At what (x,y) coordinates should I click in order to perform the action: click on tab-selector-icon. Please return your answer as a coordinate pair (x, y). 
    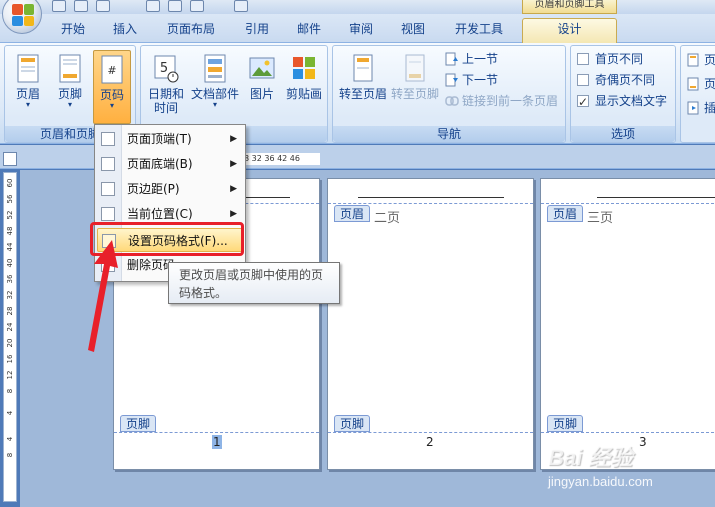
    Looking at the image, I should click on (10, 159).